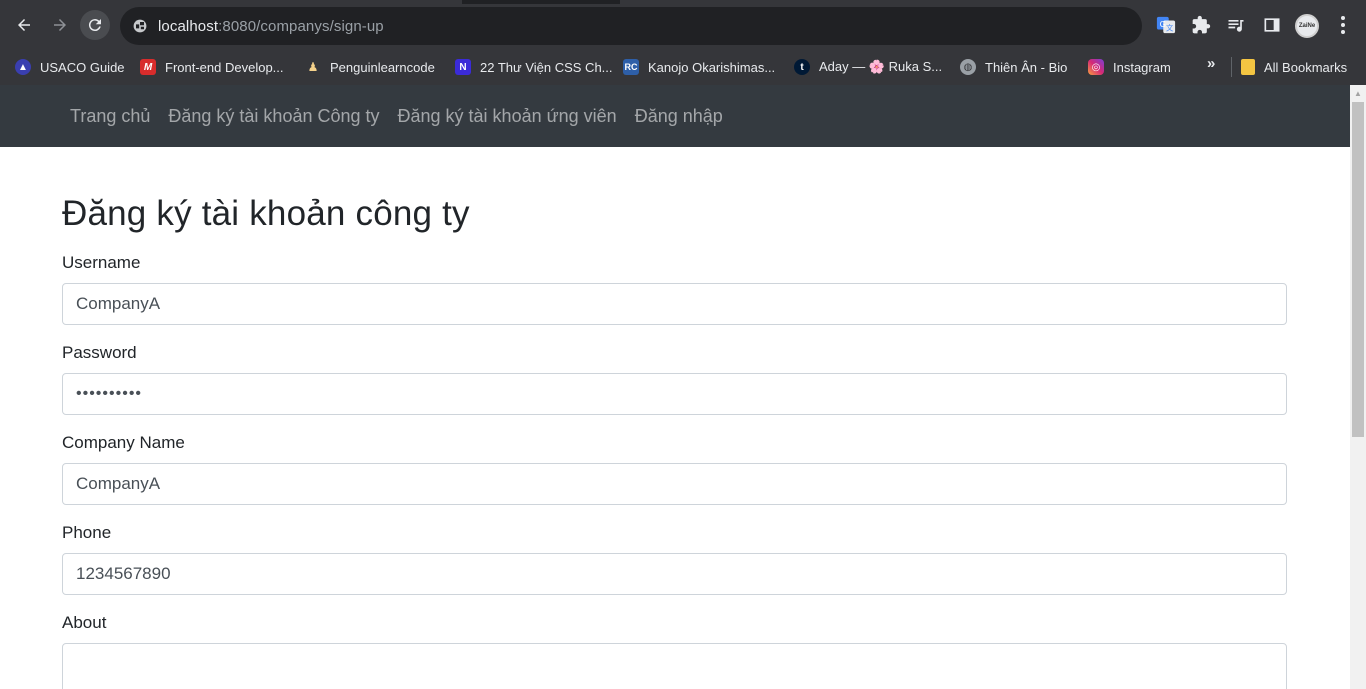 The width and height of the screenshot is (1366, 689). Describe the element at coordinates (463, 67) in the screenshot. I see `n-icon: N` at that location.